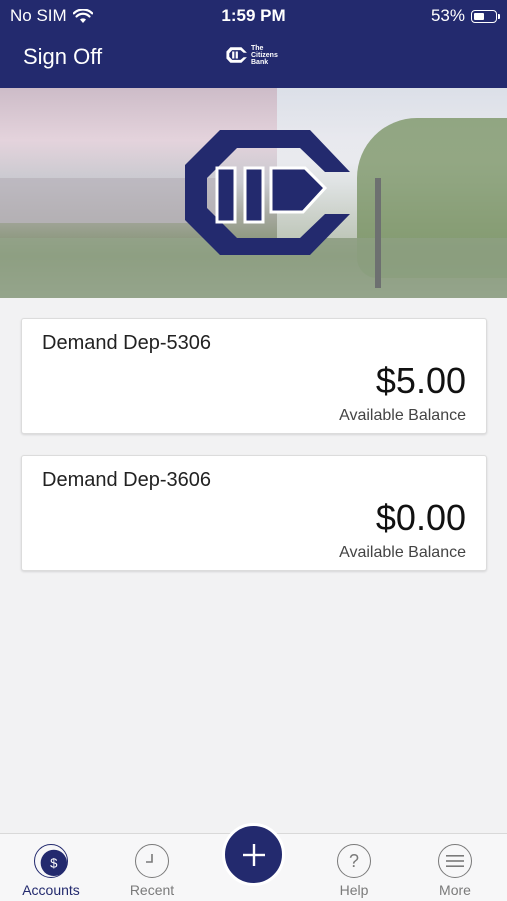  Describe the element at coordinates (267, 192) in the screenshot. I see `tcb-banner-logo` at that location.